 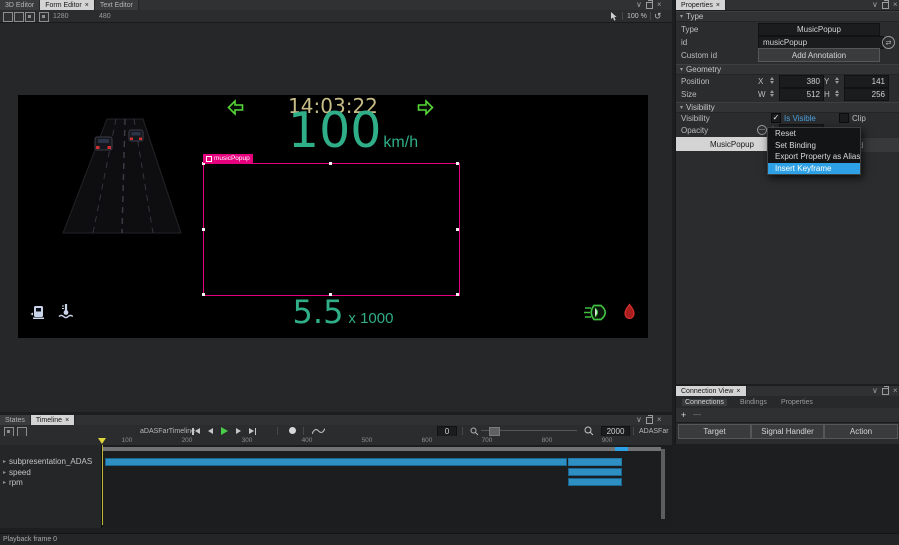 What do you see at coordinates (819, 29) in the screenshot?
I see `type-combobox: MusicPopup` at bounding box center [819, 29].